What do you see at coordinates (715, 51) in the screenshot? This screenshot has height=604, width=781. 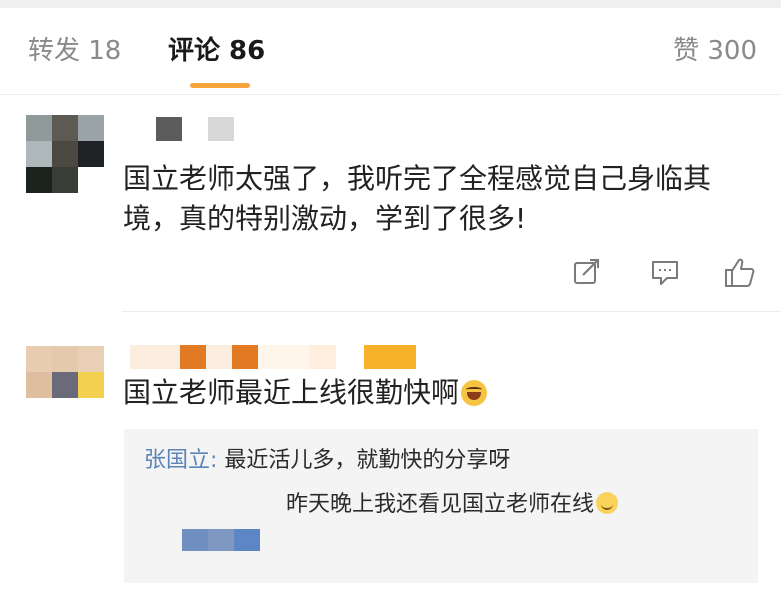 I see `tab-like: 赞 300` at bounding box center [715, 51].